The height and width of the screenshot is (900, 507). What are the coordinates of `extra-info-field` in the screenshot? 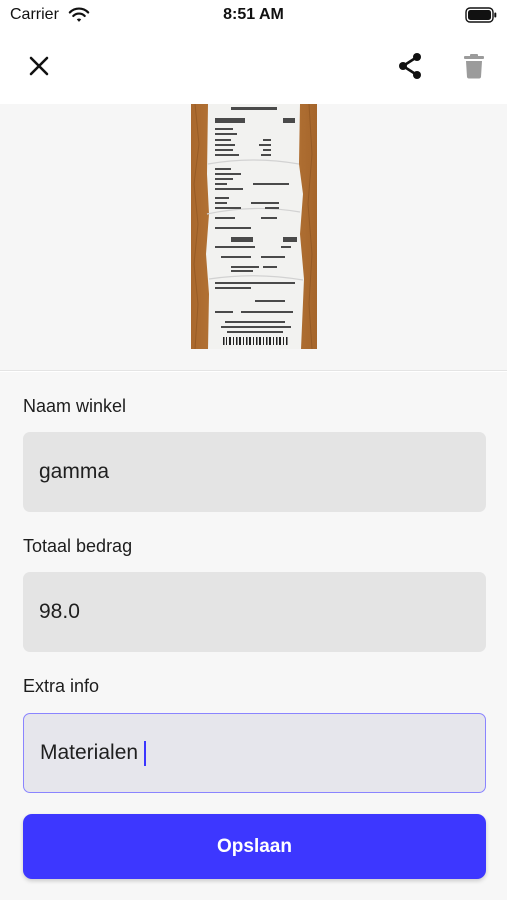 It's located at (254, 753).